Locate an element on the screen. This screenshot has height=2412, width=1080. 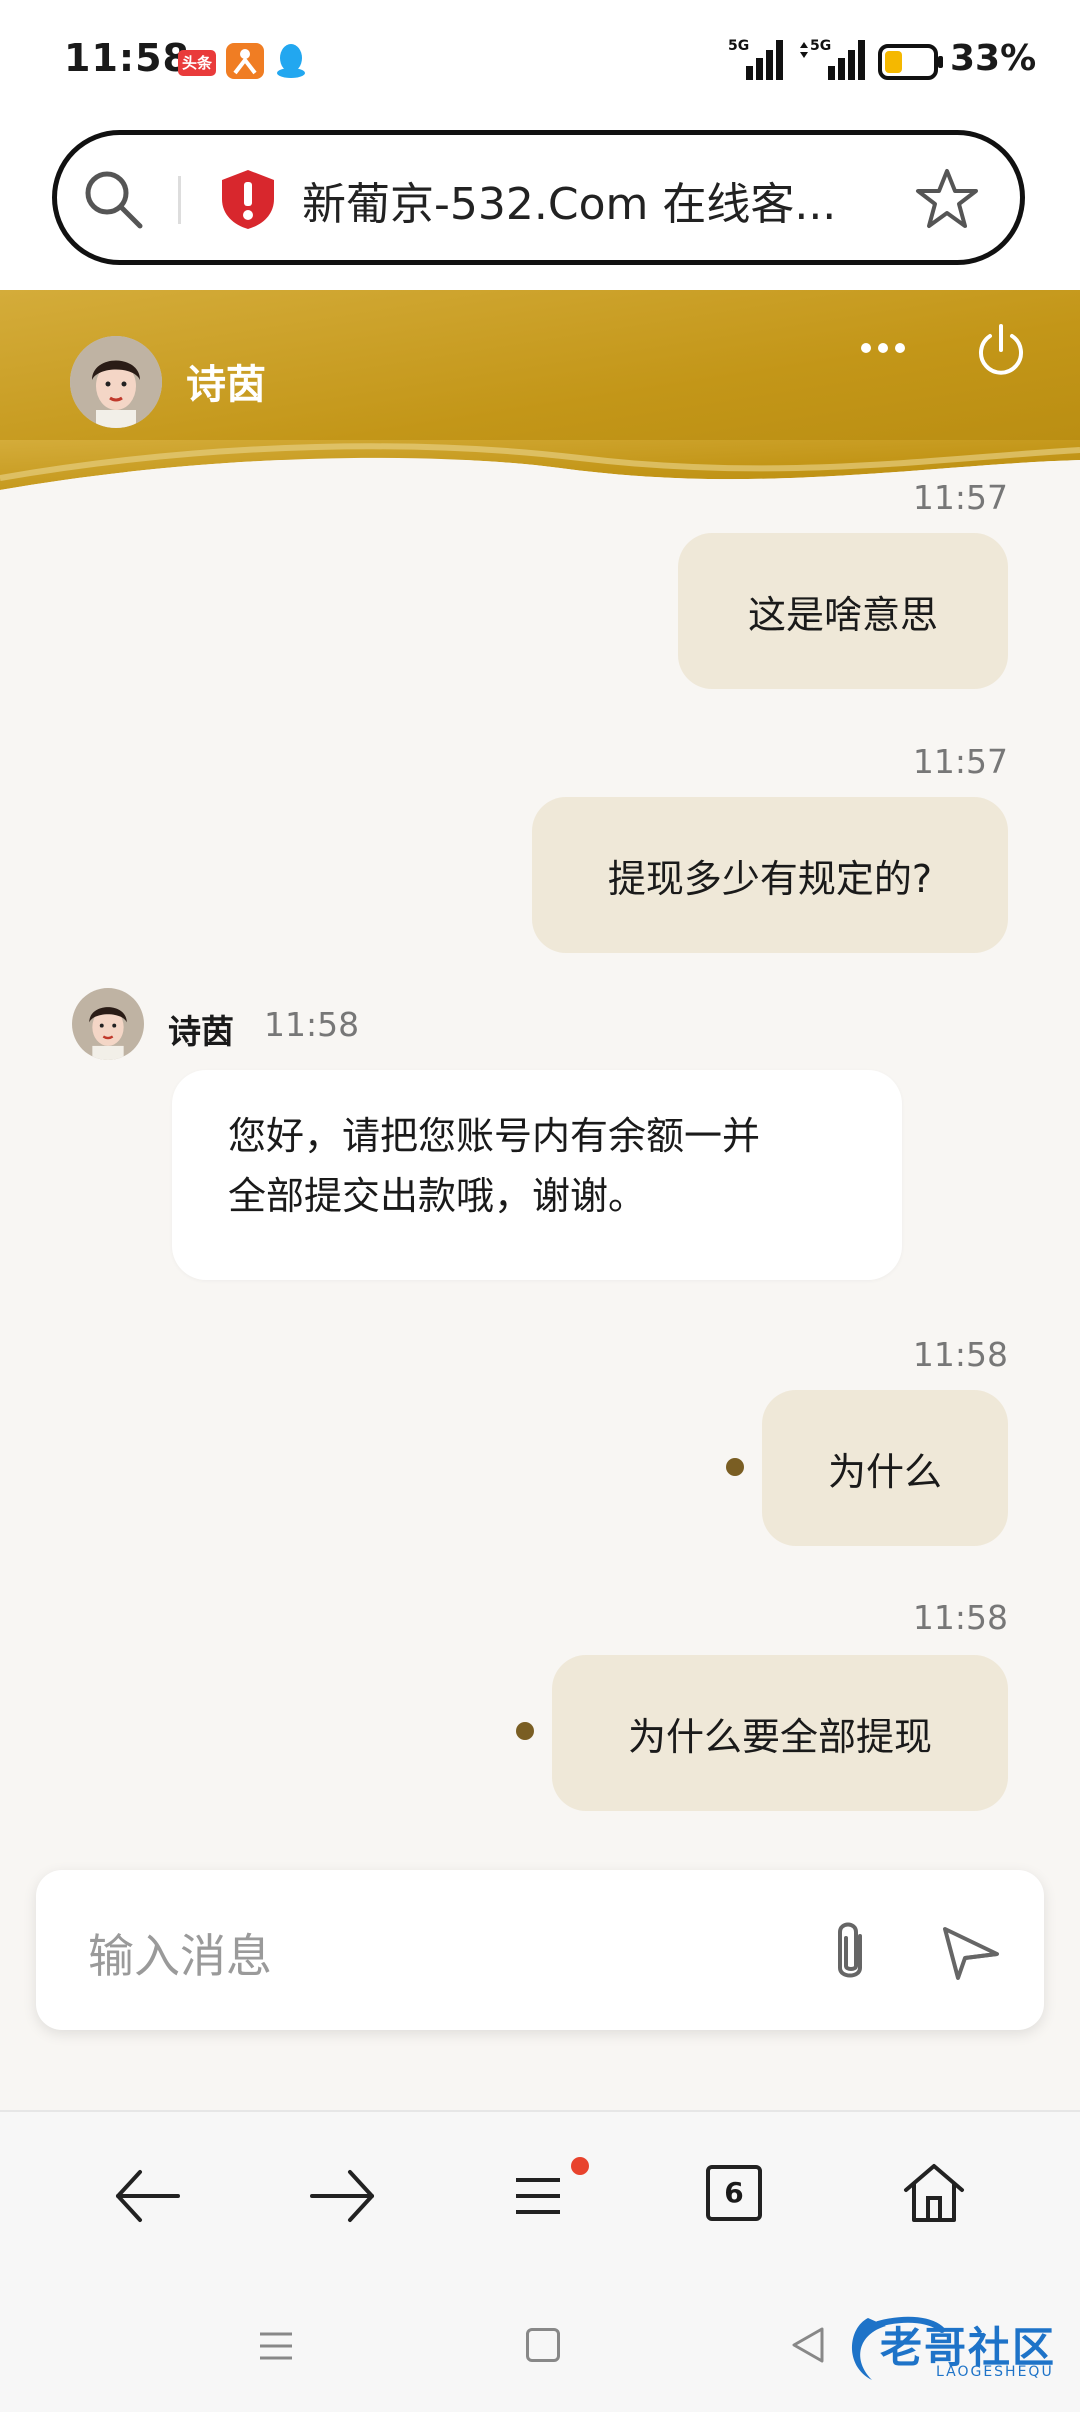
tab-count: 6 is located at coordinates (734, 2192).